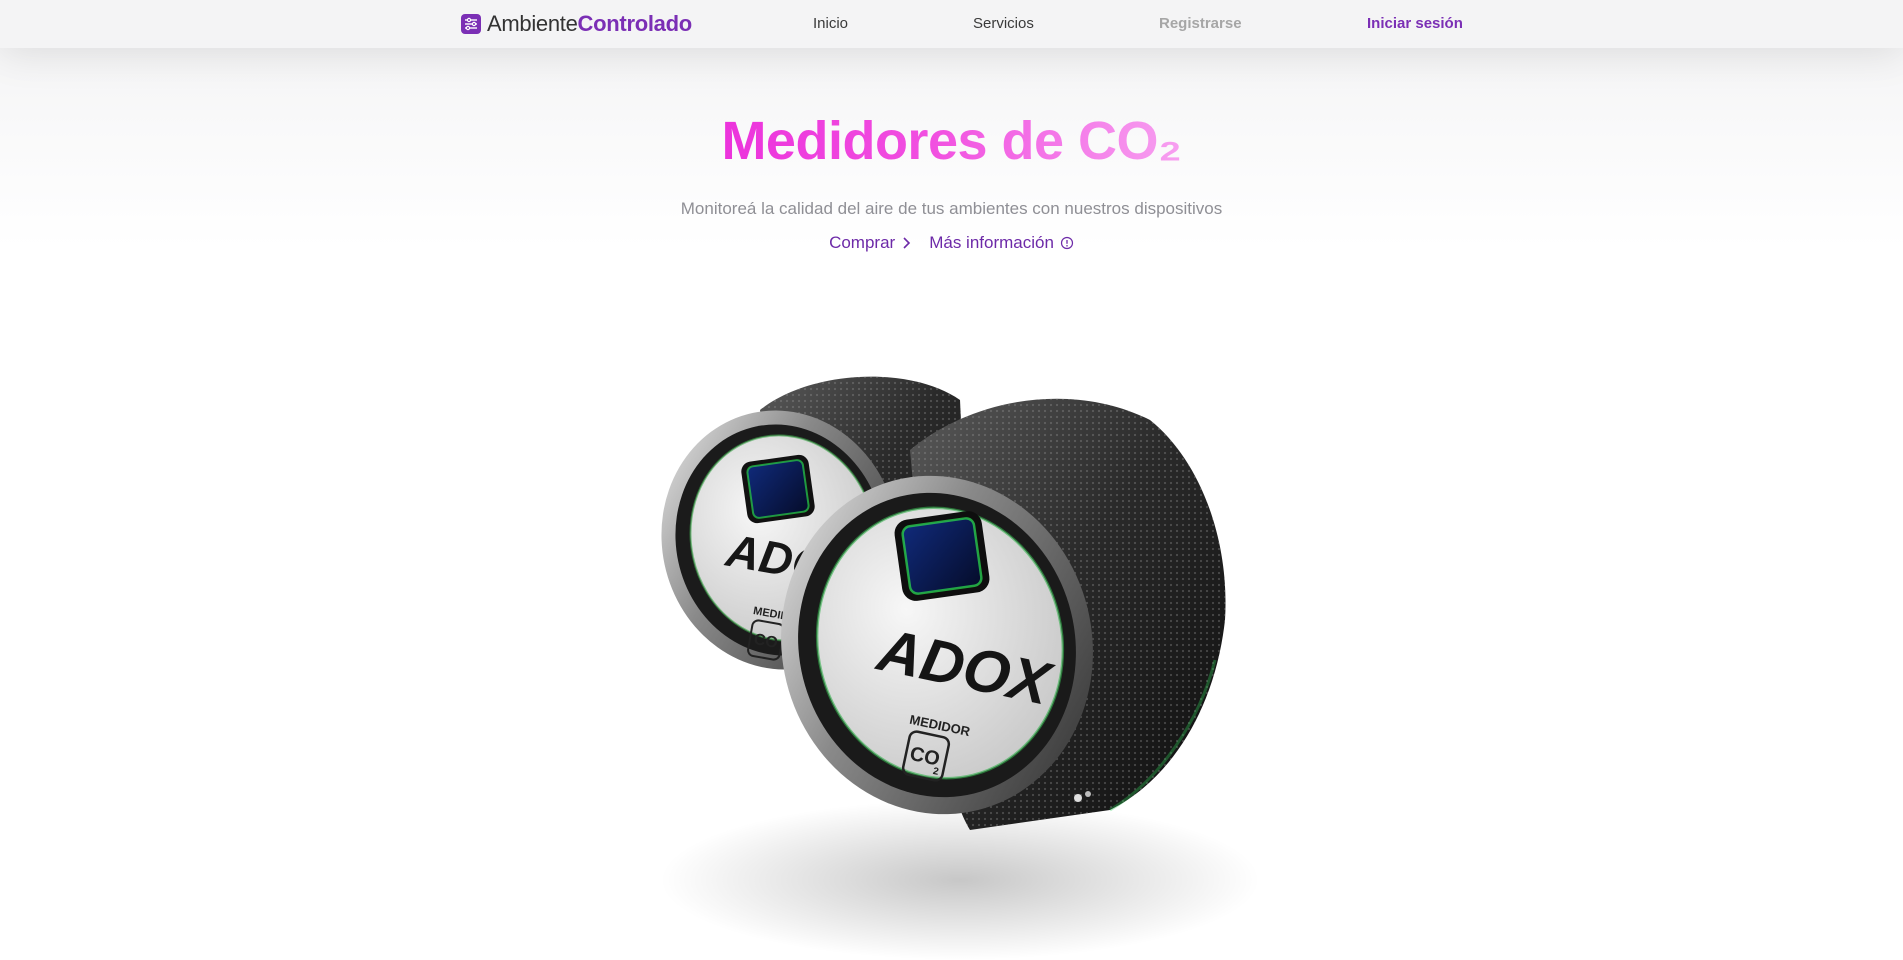 The width and height of the screenshot is (1903, 960). What do you see at coordinates (471, 24) in the screenshot?
I see `sliders-icon` at bounding box center [471, 24].